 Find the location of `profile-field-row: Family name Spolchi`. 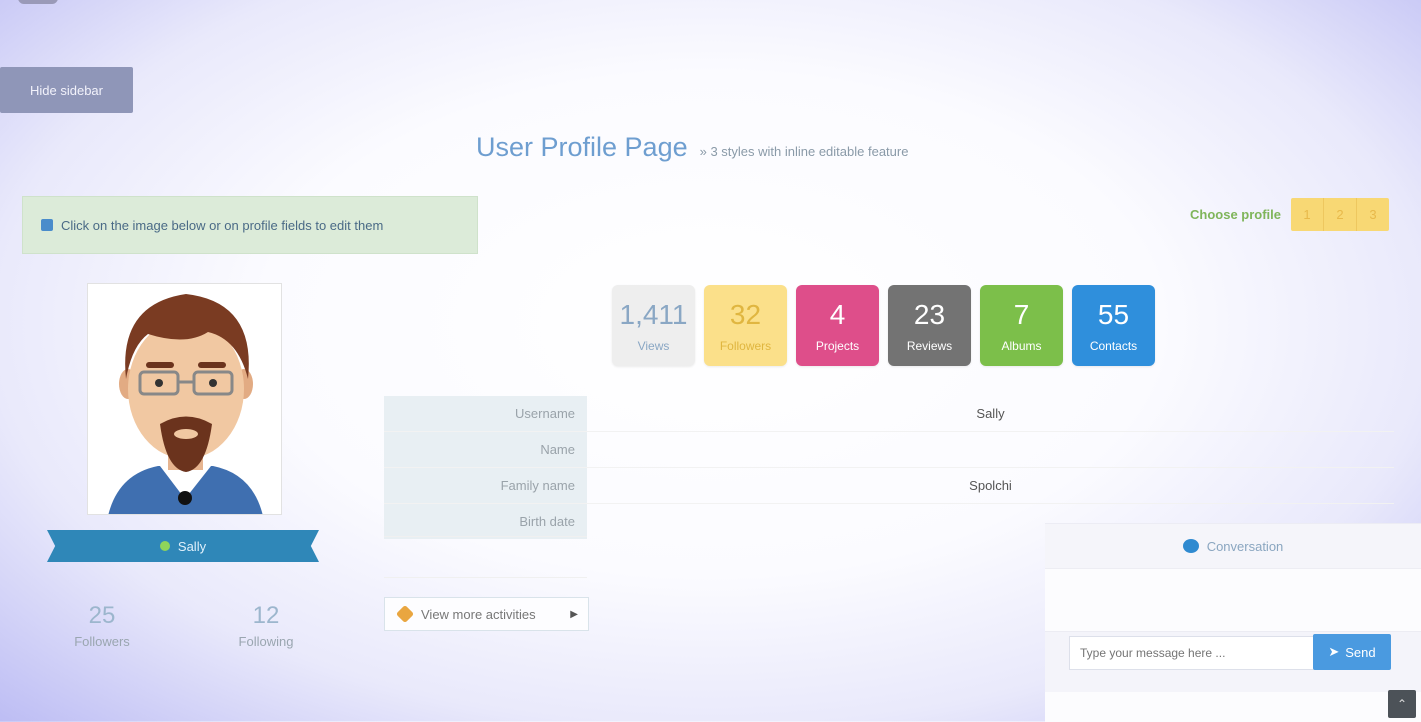

profile-field-row: Family name Spolchi is located at coordinates (889, 485).